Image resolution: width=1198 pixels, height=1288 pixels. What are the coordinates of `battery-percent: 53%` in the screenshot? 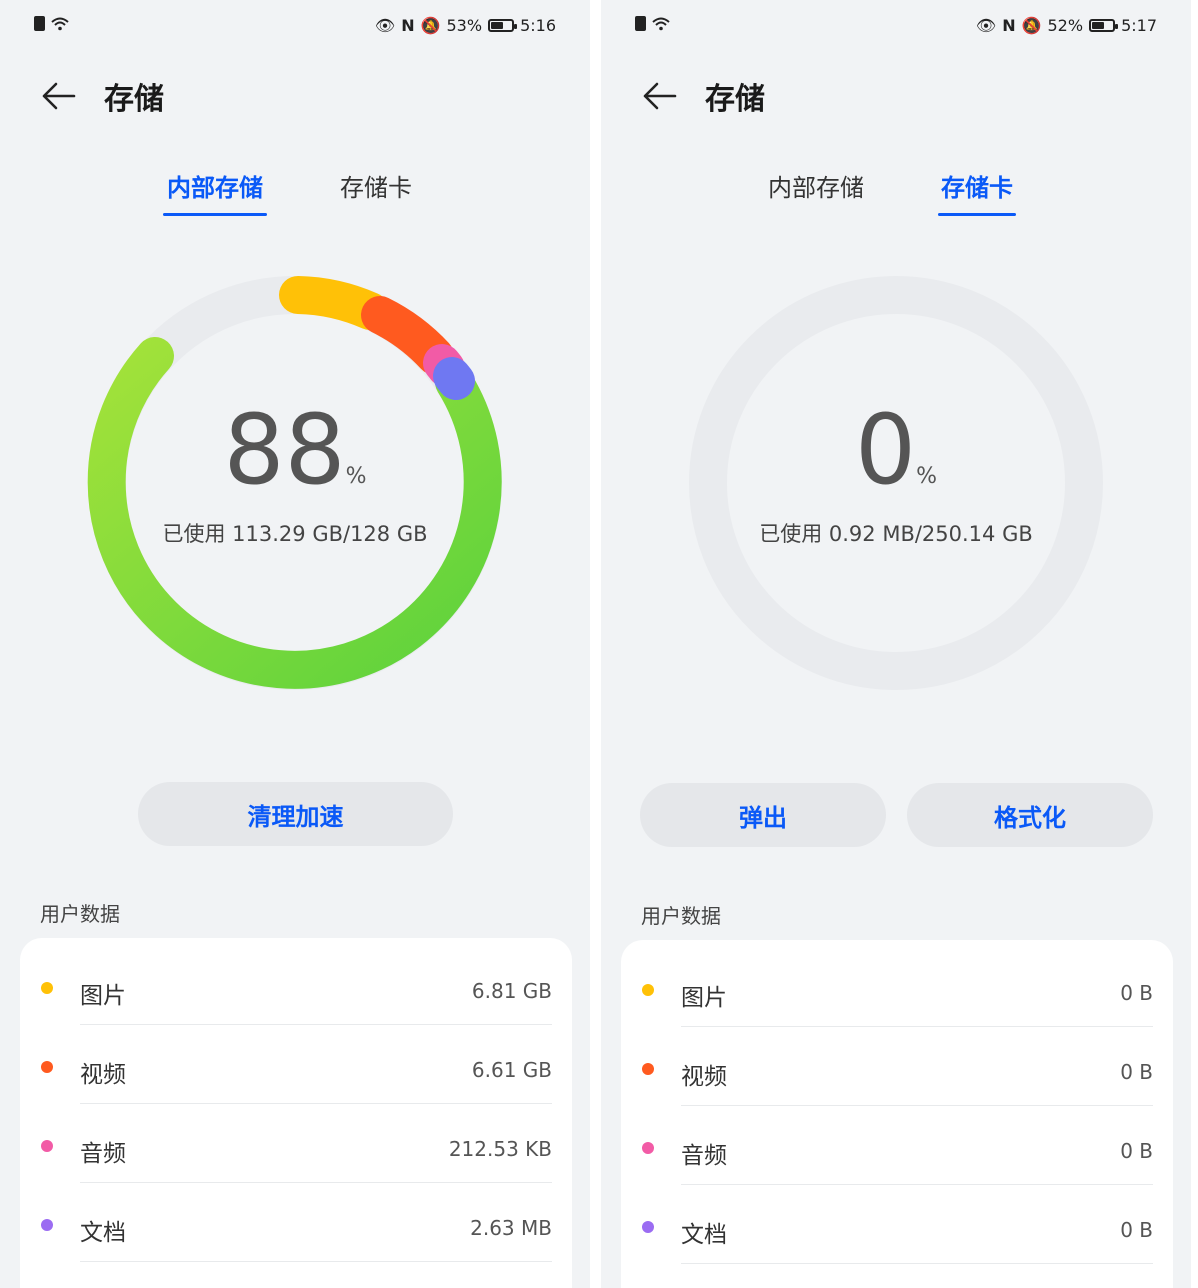 It's located at (464, 25).